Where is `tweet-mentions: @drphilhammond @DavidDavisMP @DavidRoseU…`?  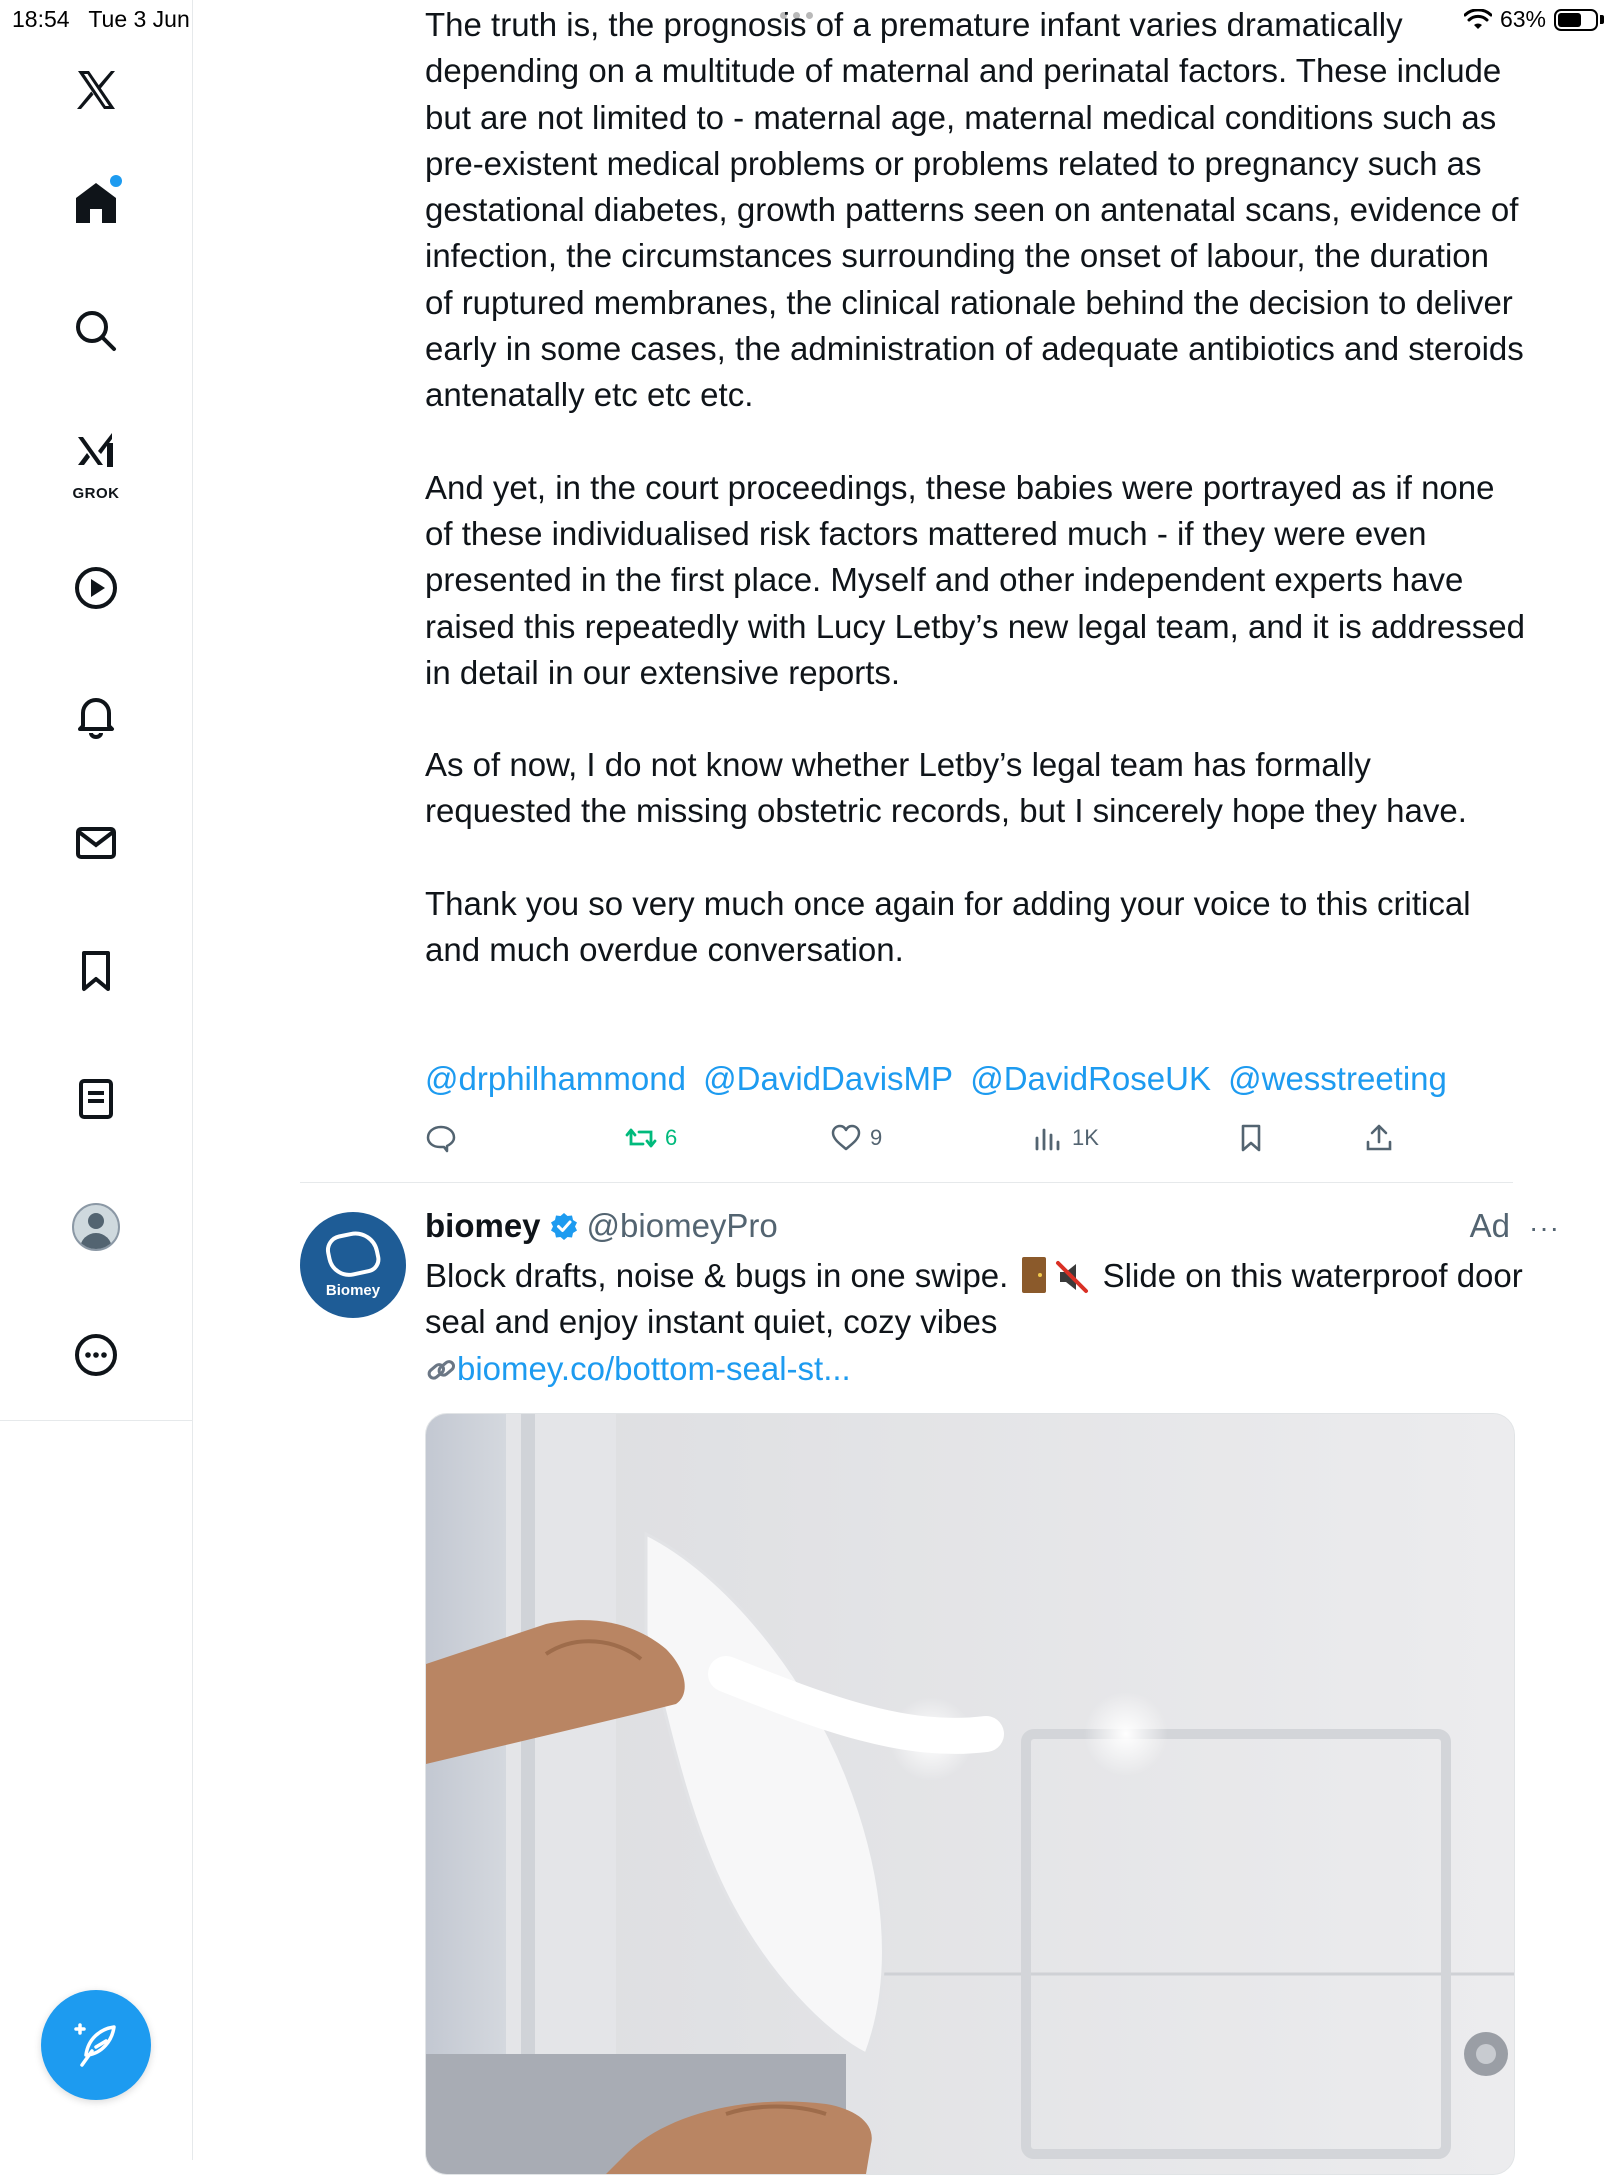 tweet-mentions: @drphilhammond @DavidDavisMP @DavidRoseU… is located at coordinates (940, 1079).